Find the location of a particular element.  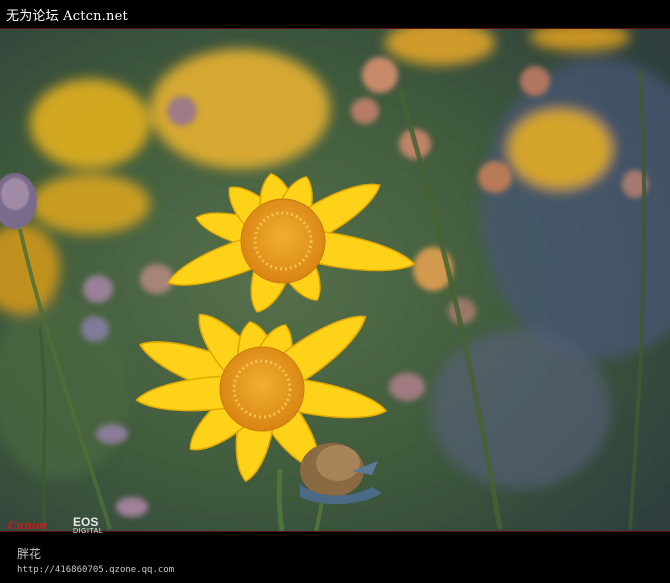

watermark-text: 无为论坛 Actcn.net is located at coordinates (67, 16).